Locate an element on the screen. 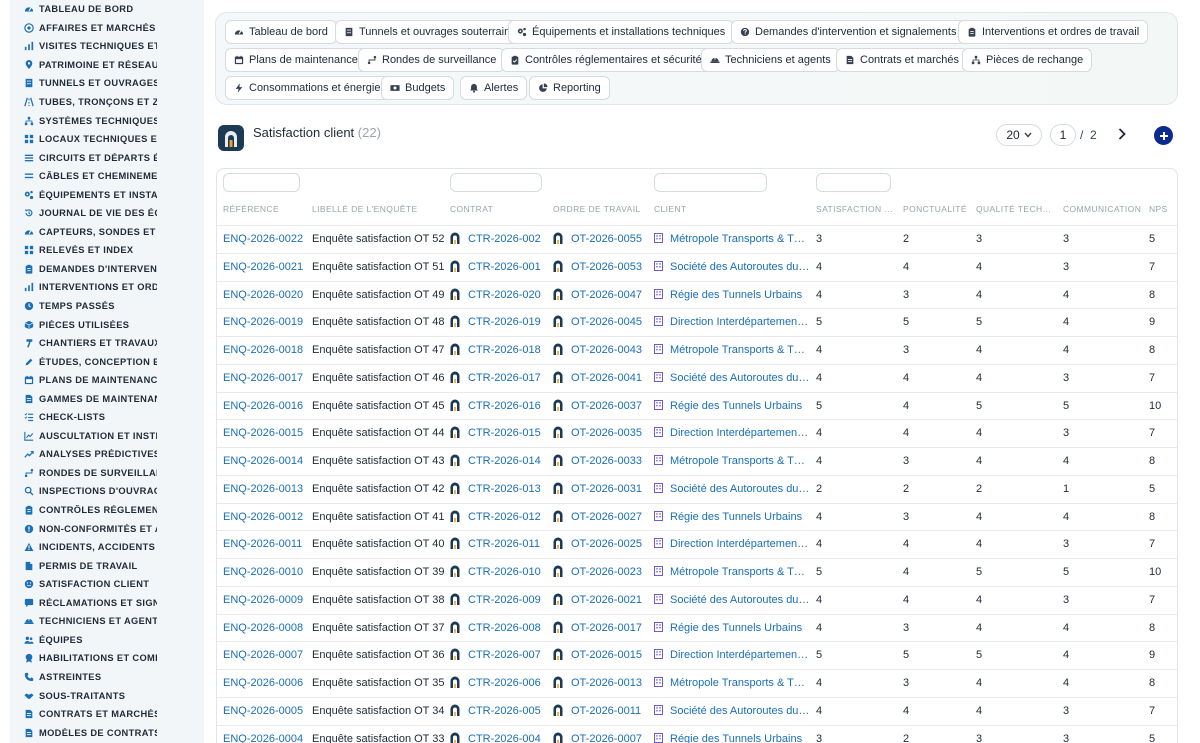 The height and width of the screenshot is (743, 1200). column-header-nps: NPS is located at coordinates (1163, 209).